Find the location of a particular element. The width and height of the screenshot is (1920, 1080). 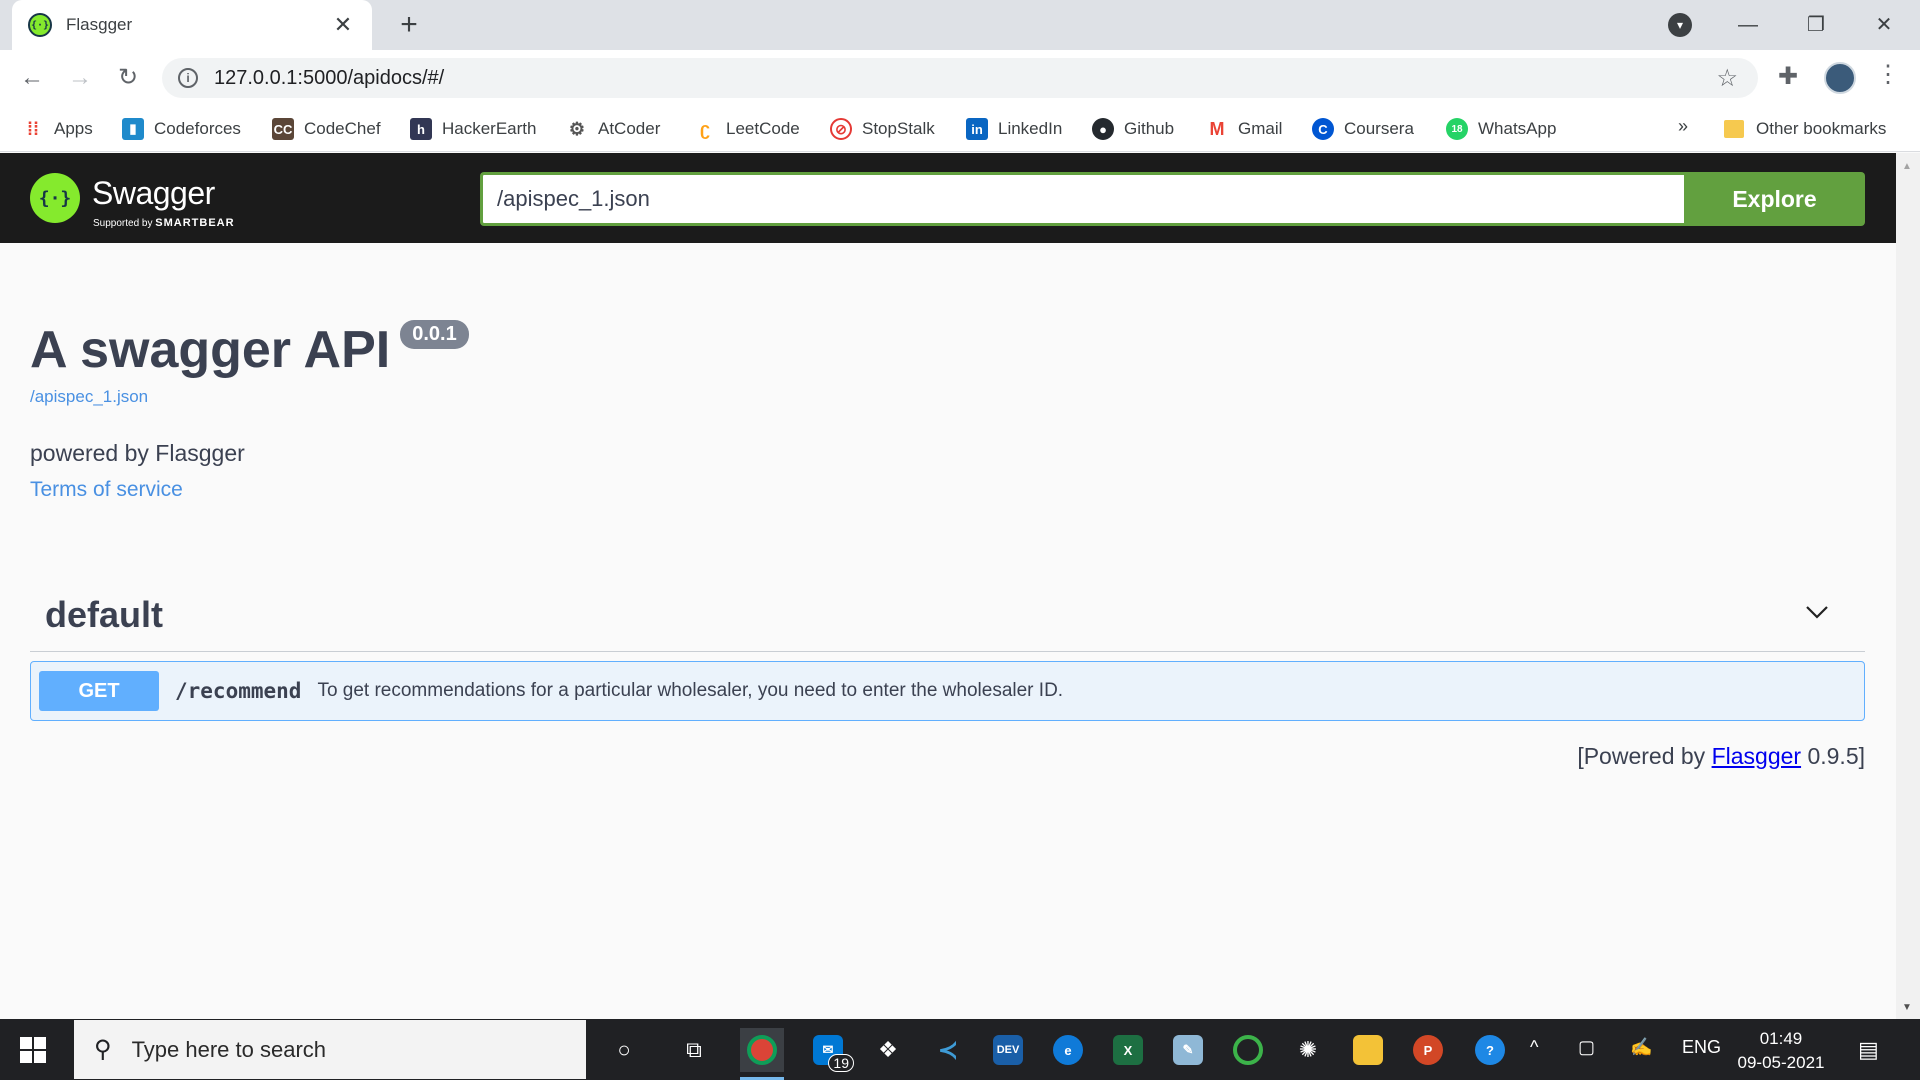

terms-of-service-link: Terms of service is located at coordinates (106, 490).